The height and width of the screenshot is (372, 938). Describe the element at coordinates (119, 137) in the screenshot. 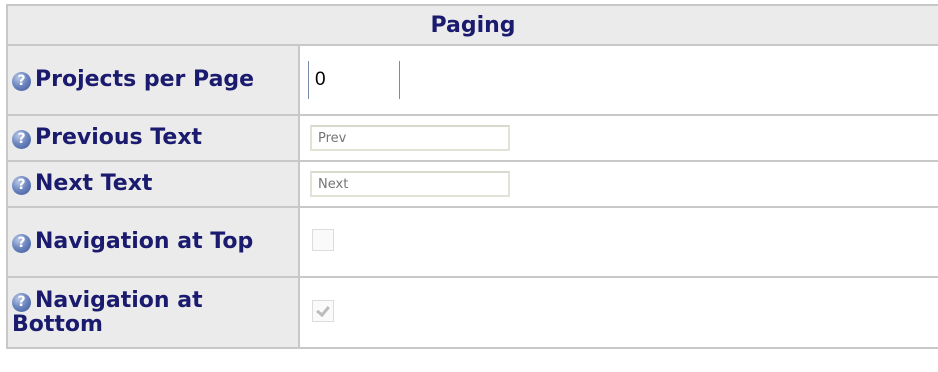

I see `setting-label: Previous Text` at that location.